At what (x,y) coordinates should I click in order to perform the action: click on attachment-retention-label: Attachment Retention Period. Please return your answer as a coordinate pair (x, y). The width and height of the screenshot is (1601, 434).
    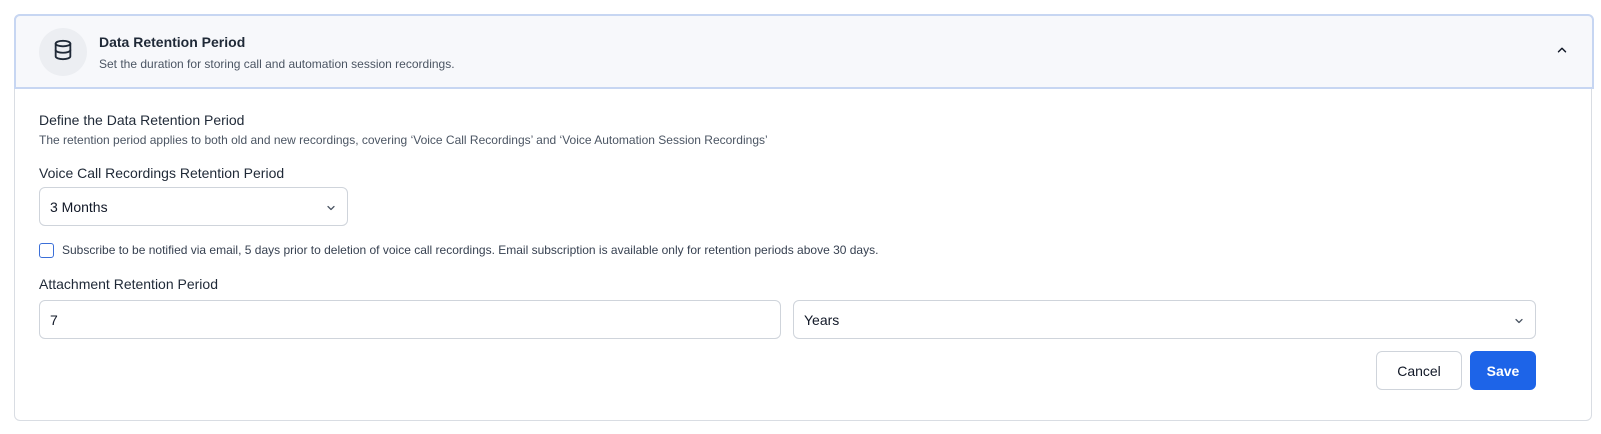
    Looking at the image, I should click on (128, 284).